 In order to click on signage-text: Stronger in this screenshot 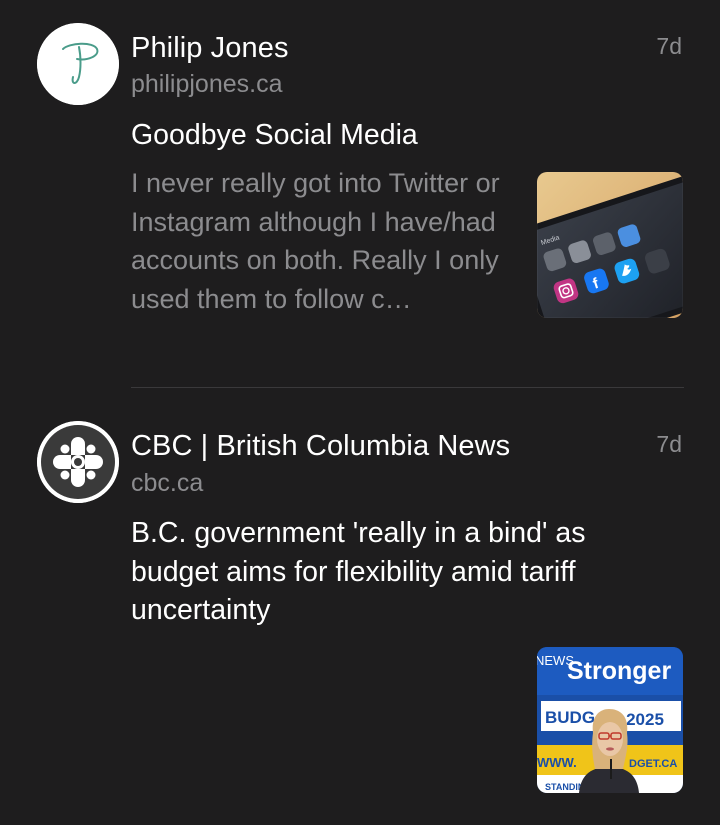, I will do `click(619, 671)`.